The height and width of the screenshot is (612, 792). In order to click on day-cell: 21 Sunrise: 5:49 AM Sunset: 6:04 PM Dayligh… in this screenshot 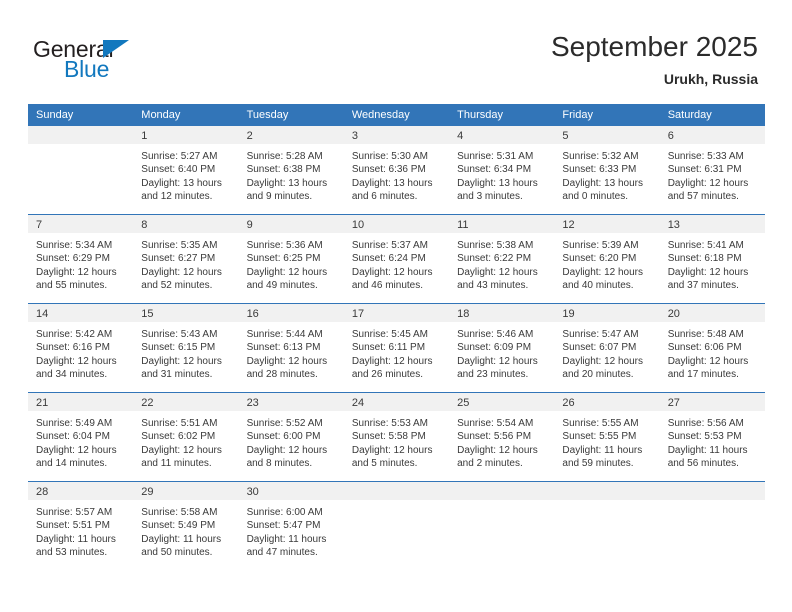, I will do `click(81, 437)`.